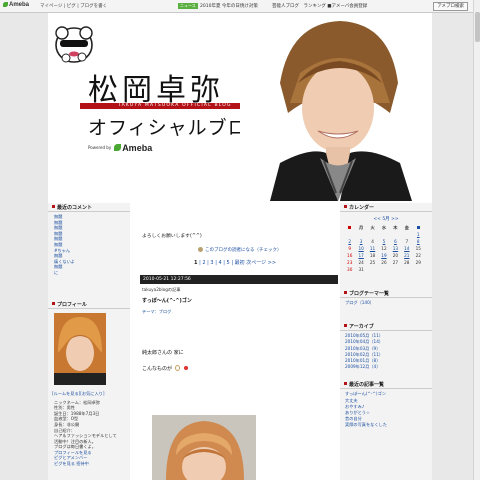 Image resolution: width=480 pixels, height=480 pixels. What do you see at coordinates (372, 262) in the screenshot?
I see `calendar-day: 25` at bounding box center [372, 262].